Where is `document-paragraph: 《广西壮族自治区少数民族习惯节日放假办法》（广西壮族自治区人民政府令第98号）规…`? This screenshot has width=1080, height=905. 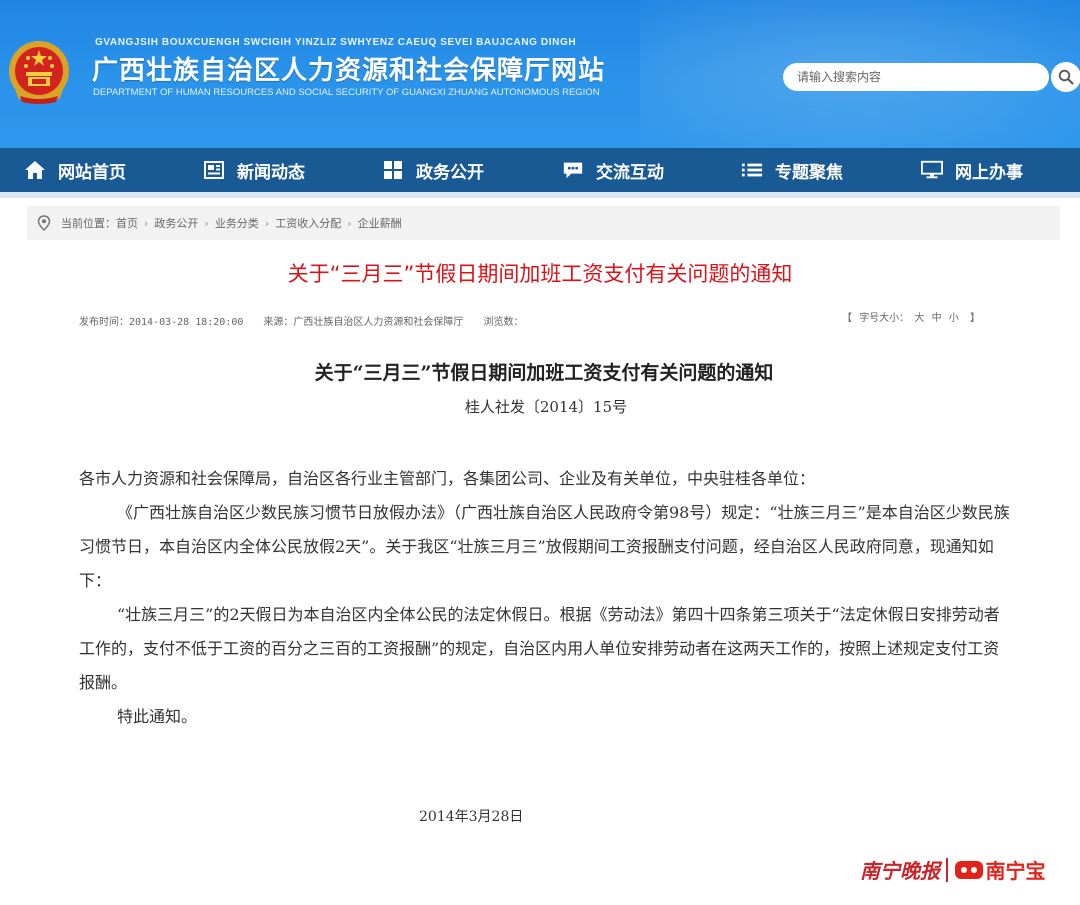 document-paragraph: 《广西壮族自治区少数民族习惯节日放假办法》（广西壮族自治区人民政府令第98号）规… is located at coordinates (544, 546).